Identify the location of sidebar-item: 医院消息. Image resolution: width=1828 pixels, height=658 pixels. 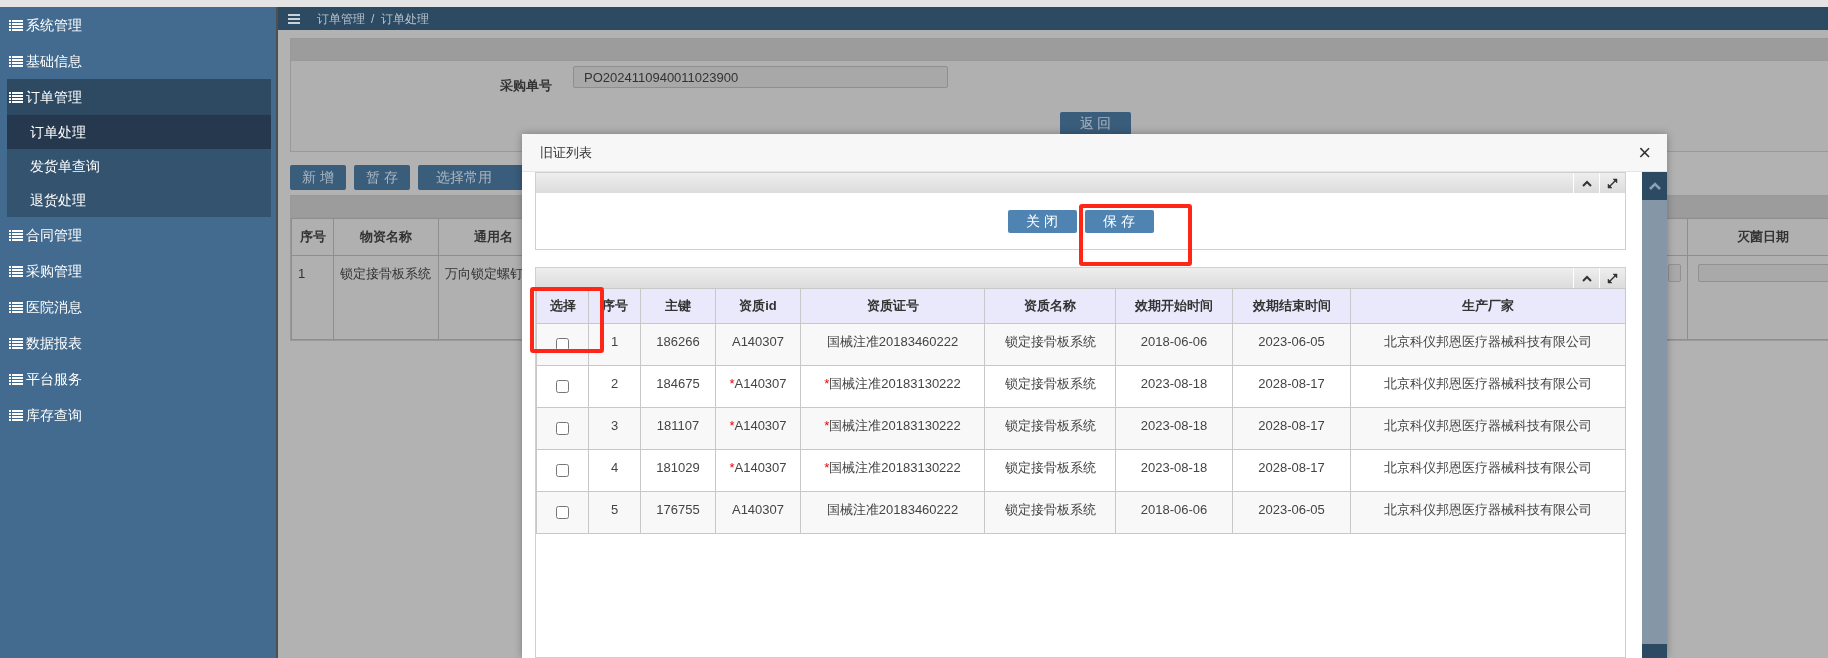
(139, 307).